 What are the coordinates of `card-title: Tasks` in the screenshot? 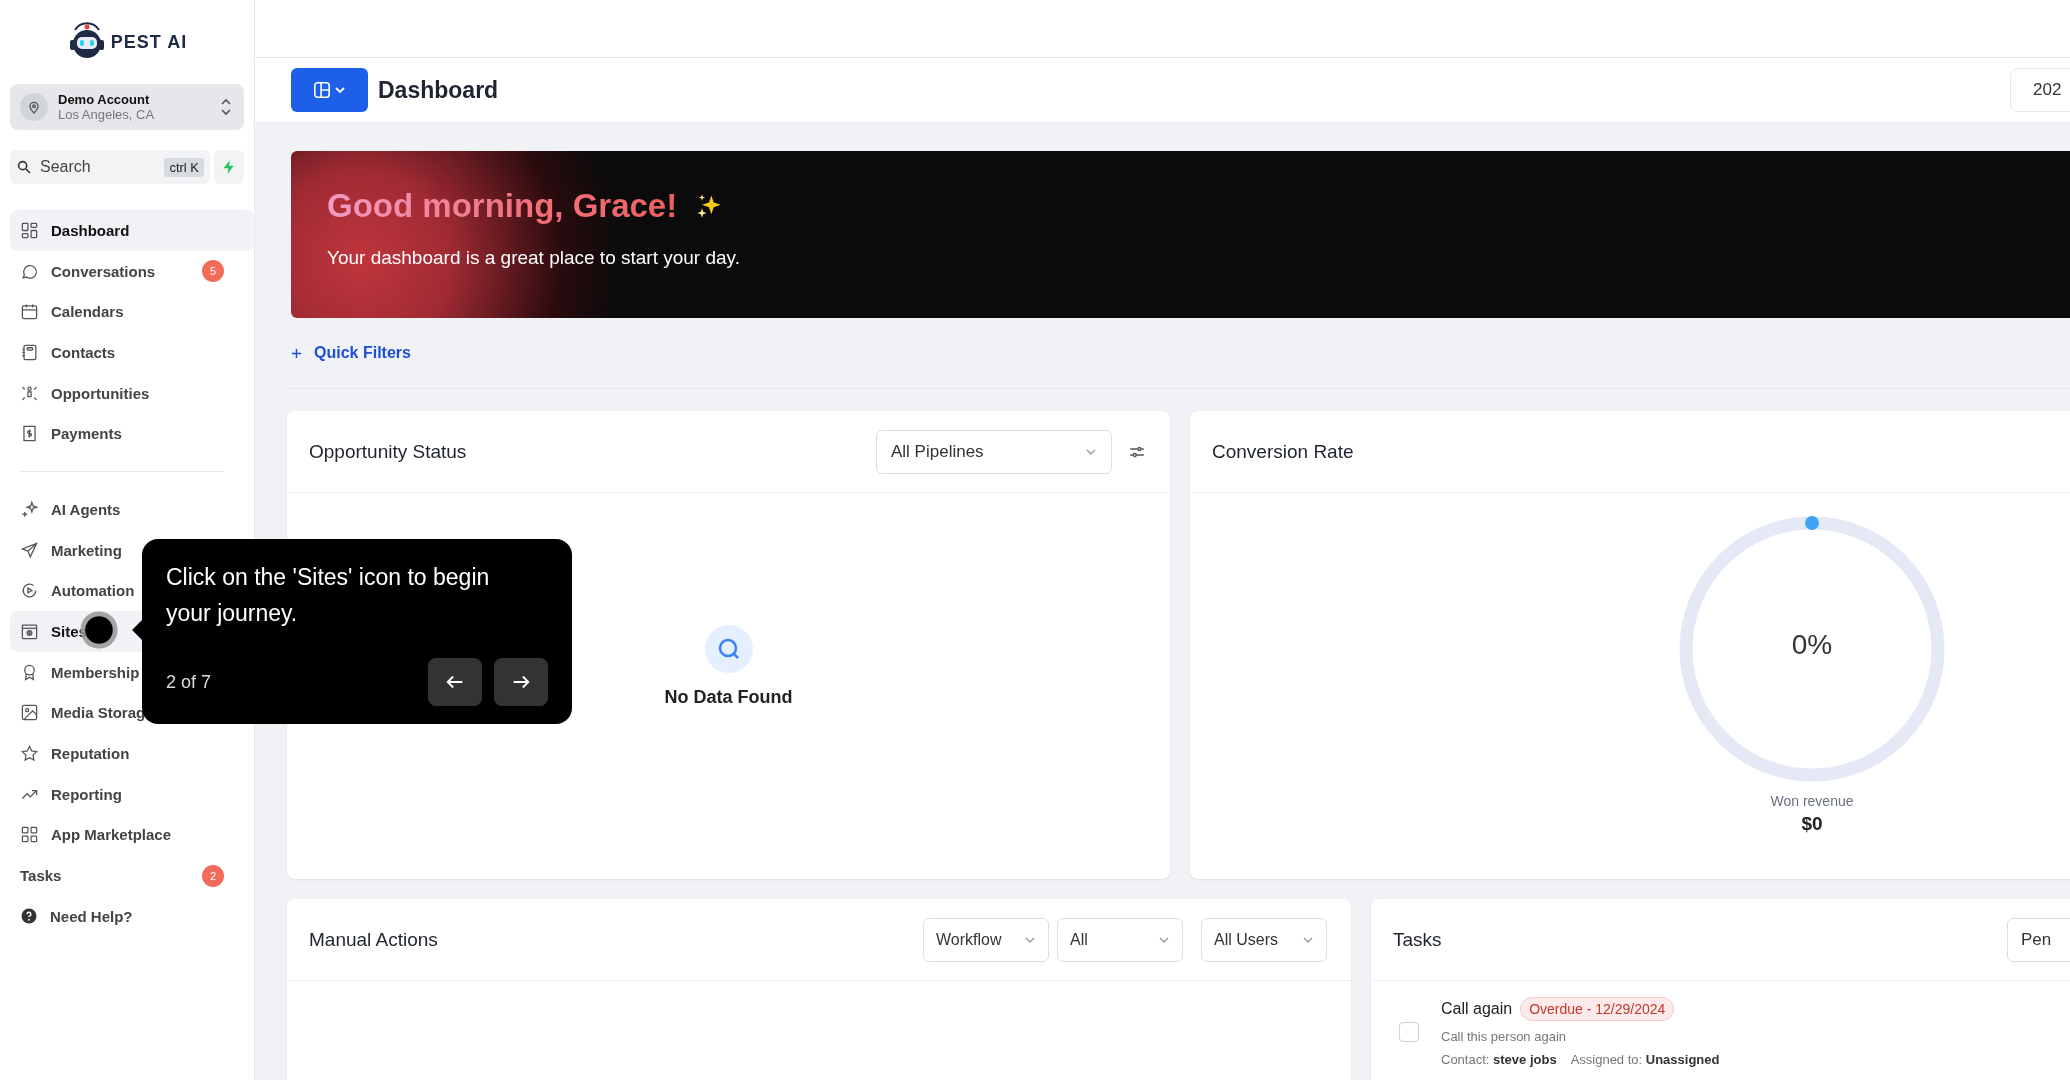 It's located at (1417, 939).